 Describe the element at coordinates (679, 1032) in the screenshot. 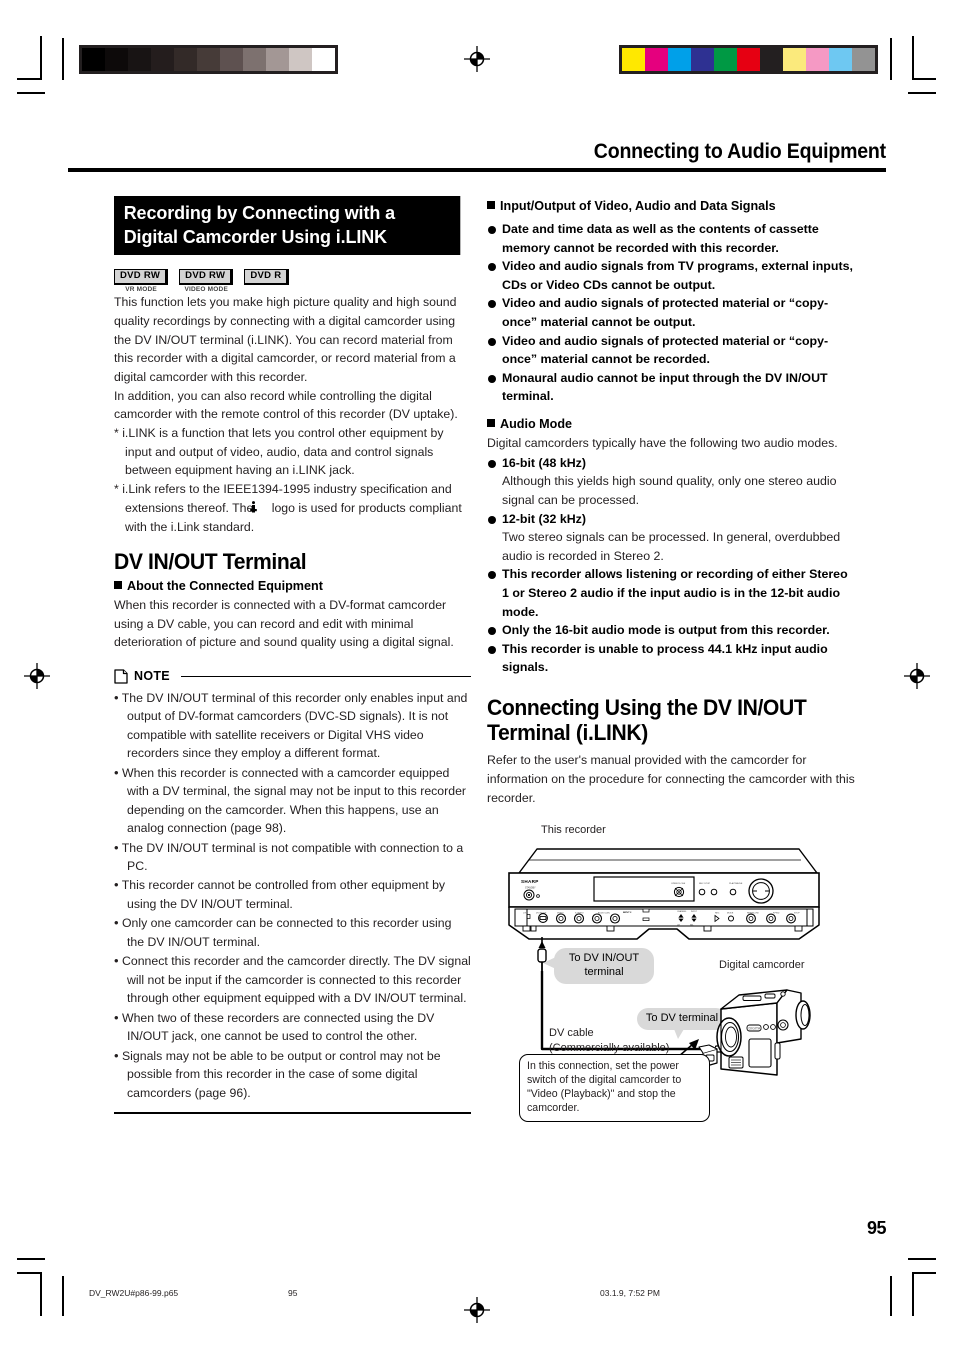

I see `callout-tail-dv-terminal` at that location.